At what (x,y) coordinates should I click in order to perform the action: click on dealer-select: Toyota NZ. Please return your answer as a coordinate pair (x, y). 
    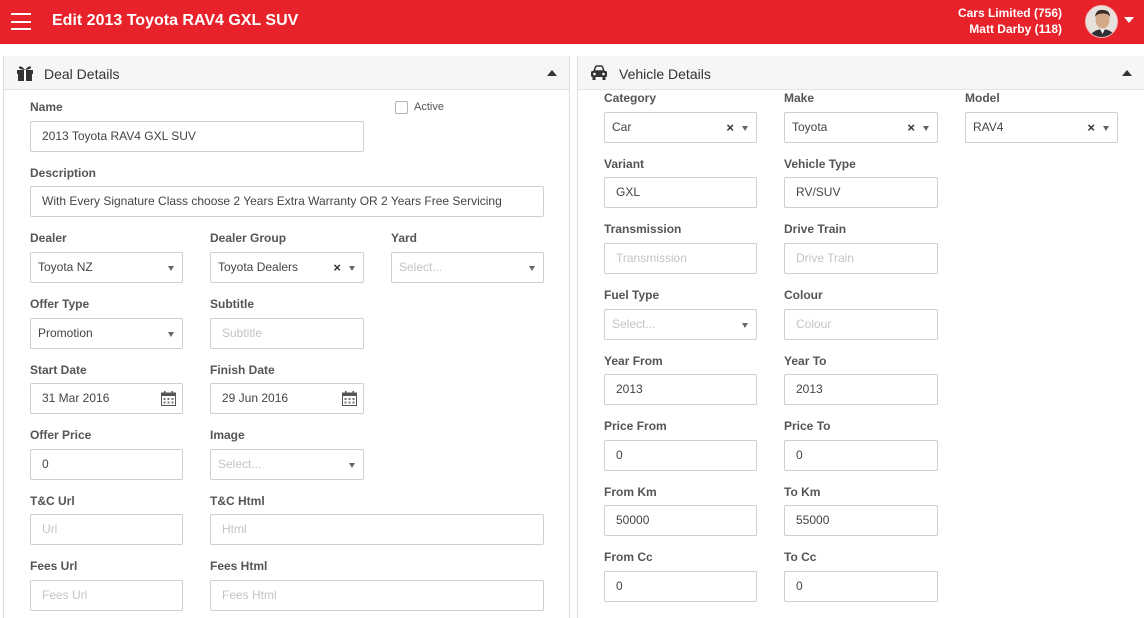
    Looking at the image, I should click on (106, 267).